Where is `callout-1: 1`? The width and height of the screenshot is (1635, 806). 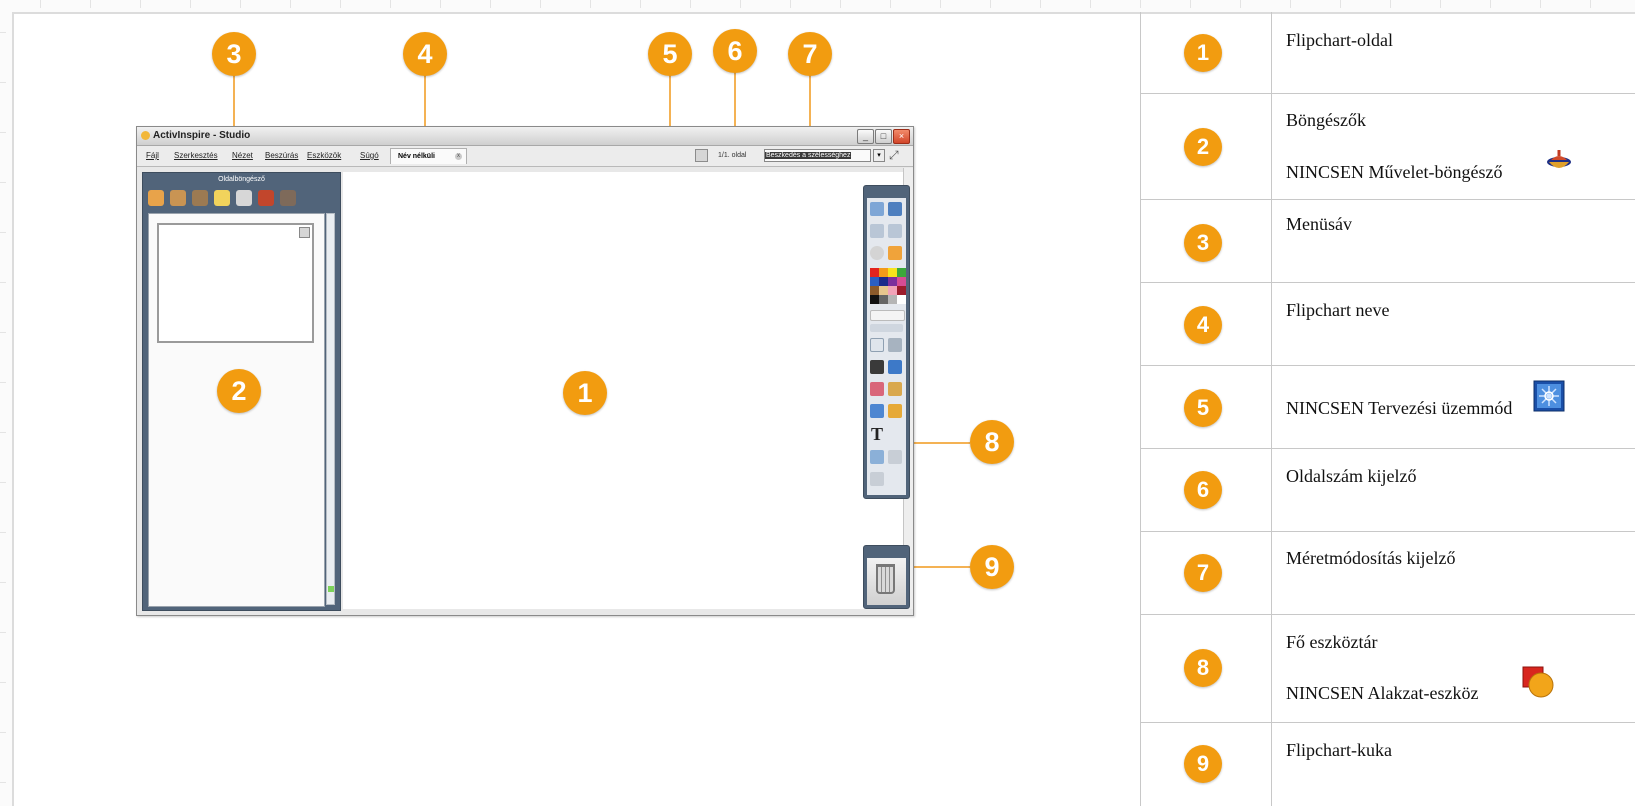 callout-1: 1 is located at coordinates (585, 393).